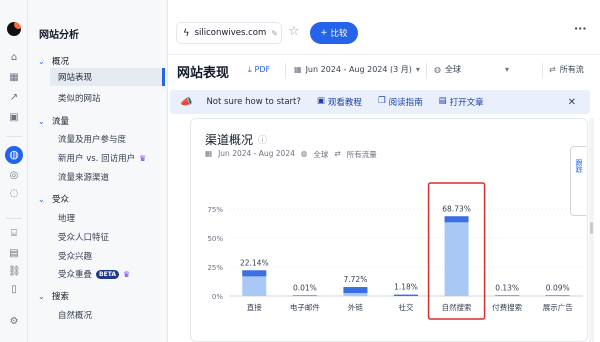 The image size is (600, 342). What do you see at coordinates (163, 77) in the screenshot?
I see `active-indicator` at bounding box center [163, 77].